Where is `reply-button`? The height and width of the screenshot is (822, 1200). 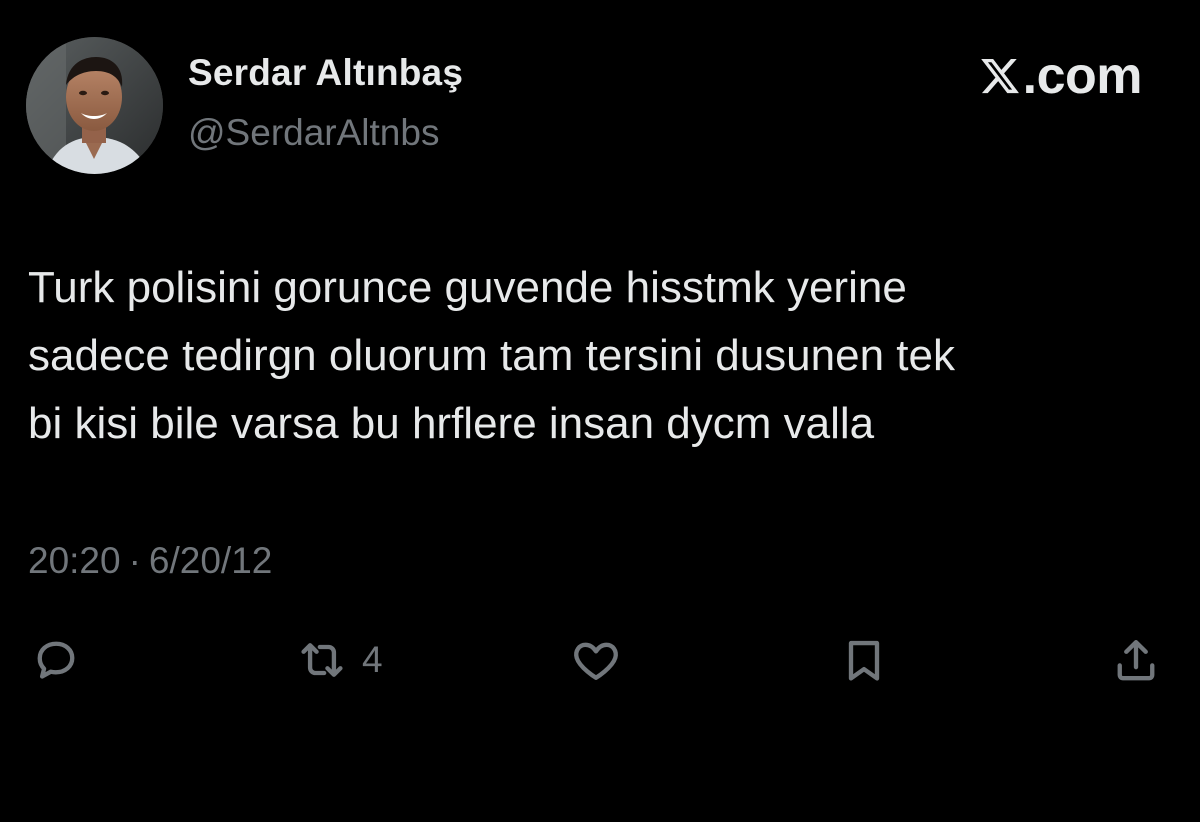 reply-button is located at coordinates (56, 660).